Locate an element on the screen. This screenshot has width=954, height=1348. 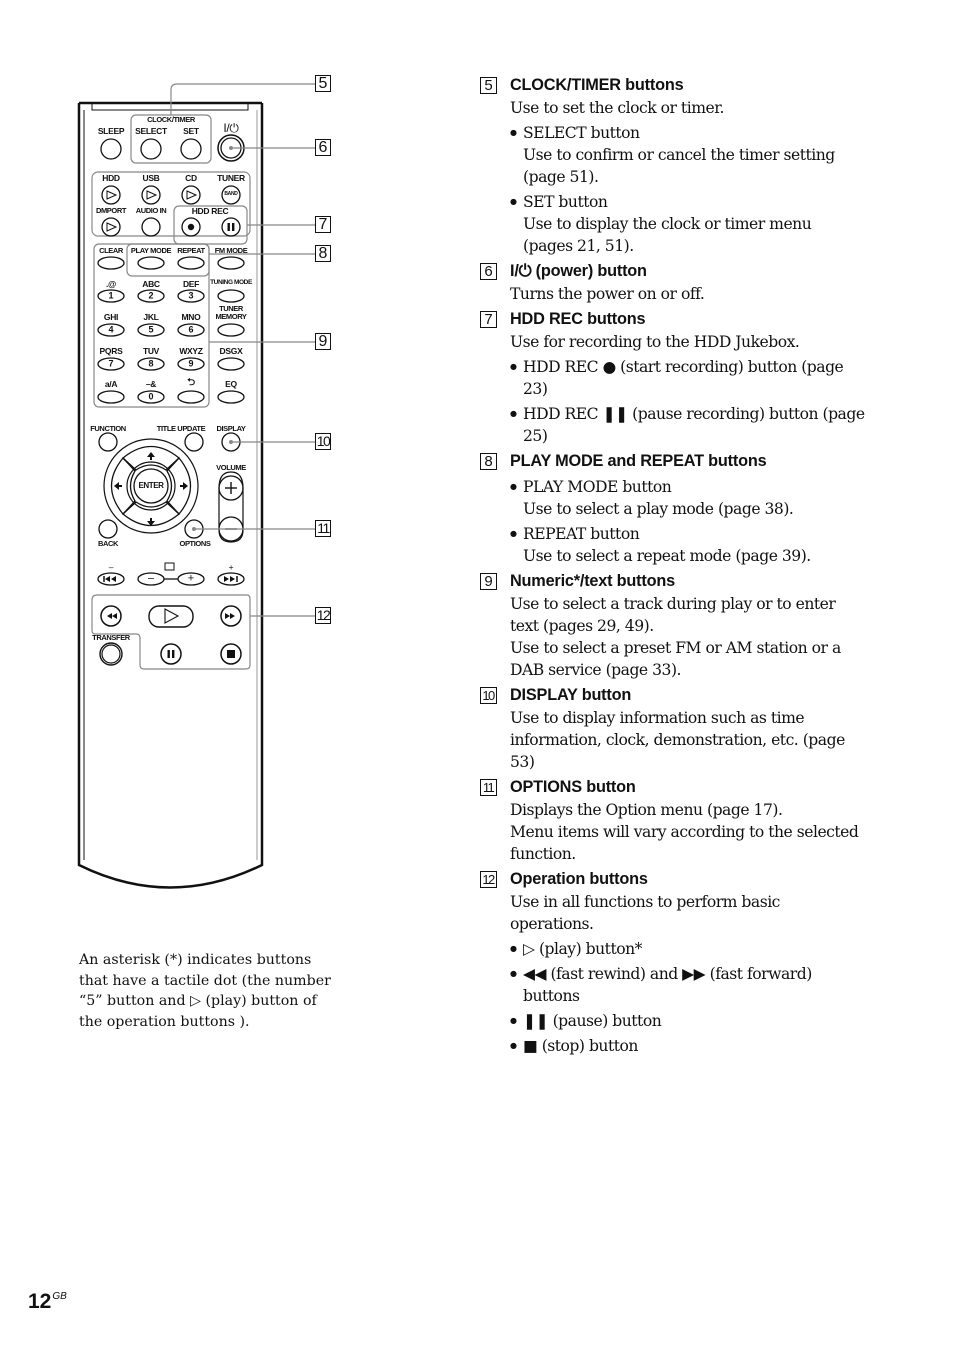
bullet-item: ❚❚ (pause) button is located at coordinates (687, 1021).